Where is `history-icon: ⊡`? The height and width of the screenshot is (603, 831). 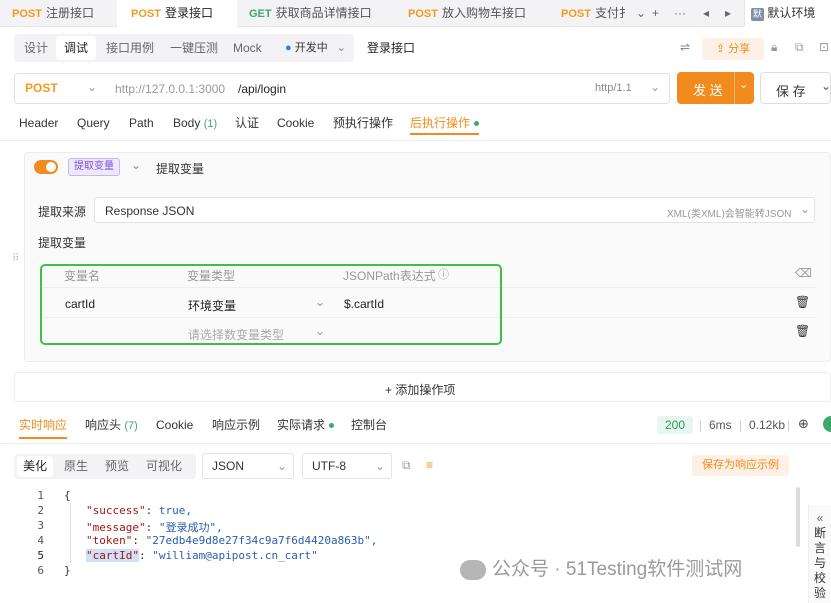 history-icon: ⊡ is located at coordinates (824, 47).